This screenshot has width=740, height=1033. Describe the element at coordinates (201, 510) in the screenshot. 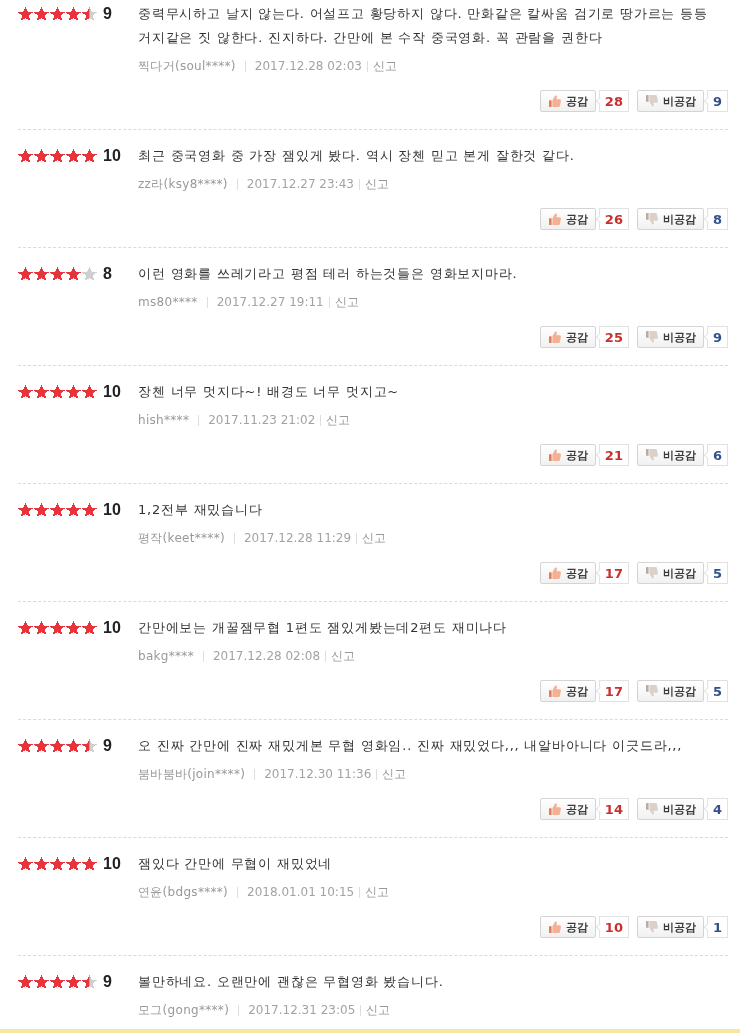

I see `review-text: 1,2전부 재밌습니다` at that location.